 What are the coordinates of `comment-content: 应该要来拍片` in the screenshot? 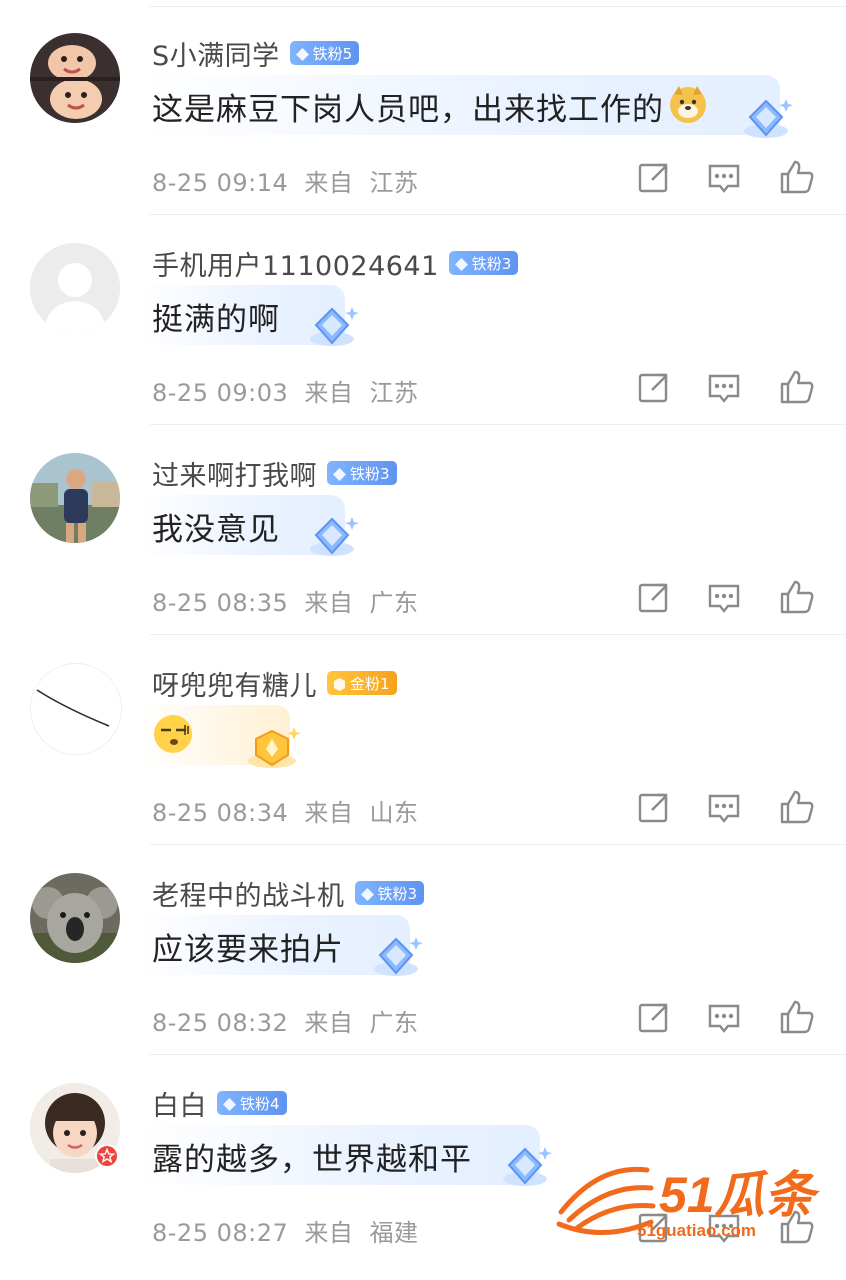 It's located at (248, 946).